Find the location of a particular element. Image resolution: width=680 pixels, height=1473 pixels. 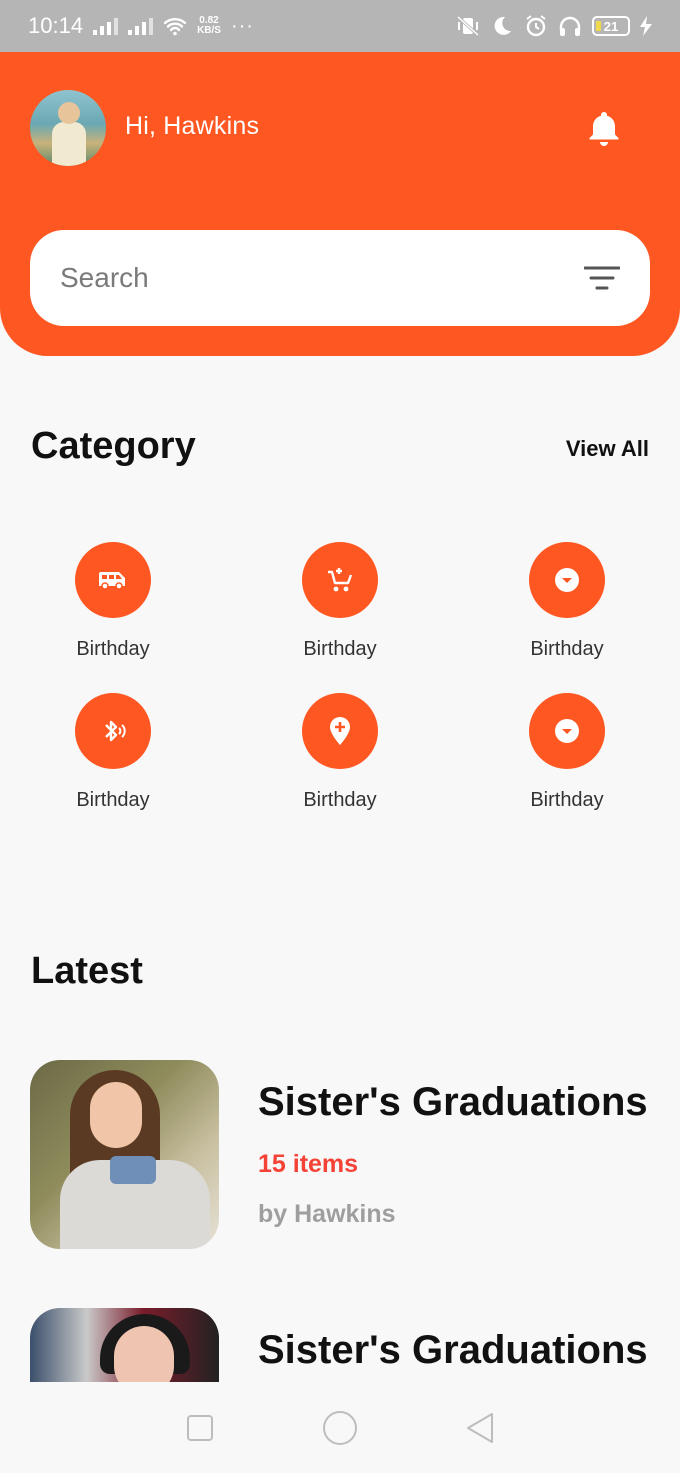

back-button is located at coordinates (480, 1428).